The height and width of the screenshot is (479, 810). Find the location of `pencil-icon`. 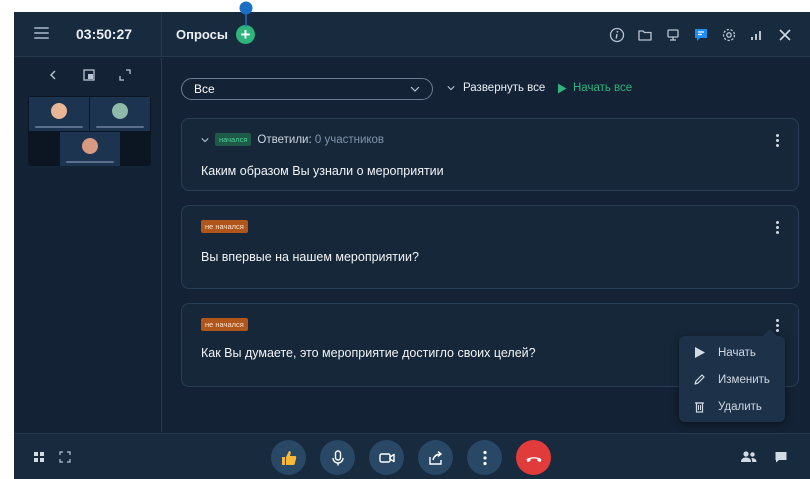

pencil-icon is located at coordinates (699, 379).